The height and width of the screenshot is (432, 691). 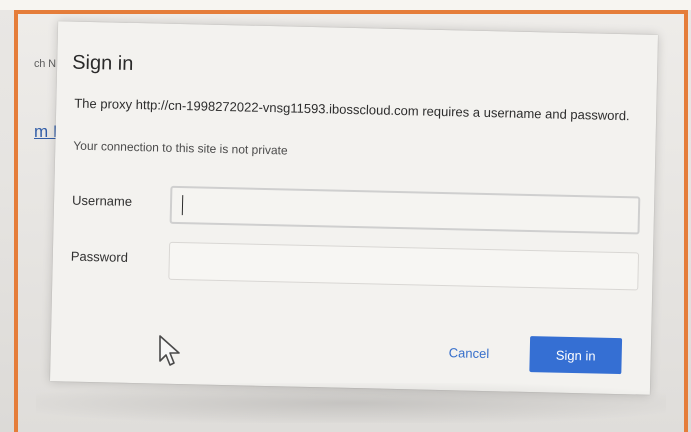 I want to click on password-label: Password, so click(x=99, y=256).